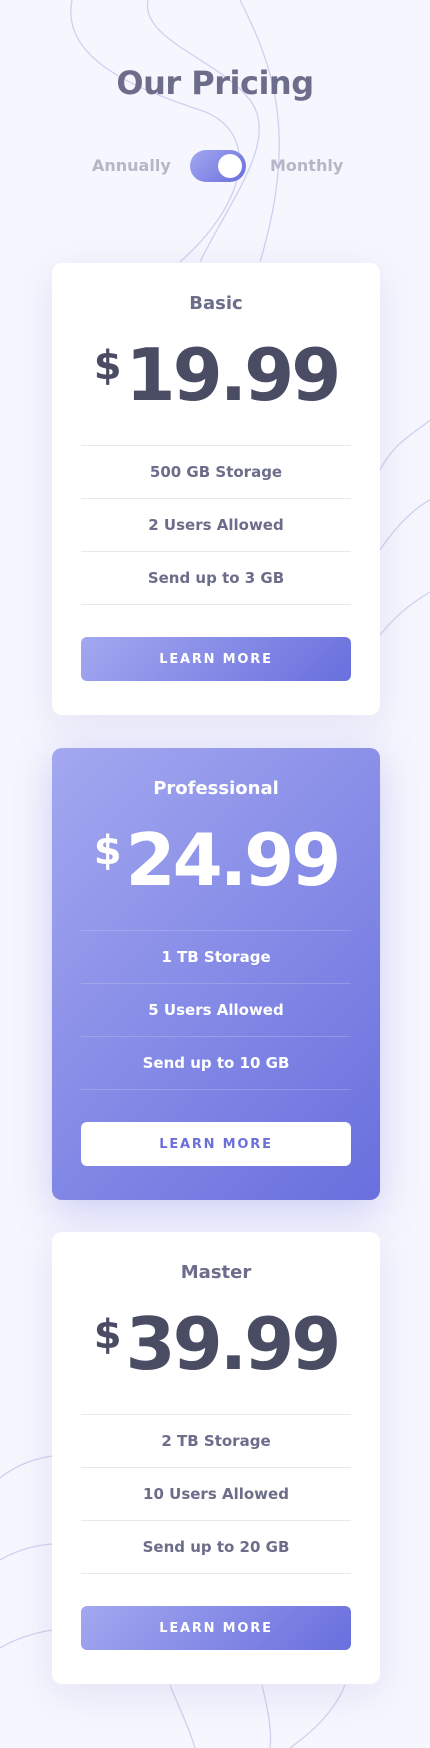  Describe the element at coordinates (230, 166) in the screenshot. I see `toggle-knob` at that location.